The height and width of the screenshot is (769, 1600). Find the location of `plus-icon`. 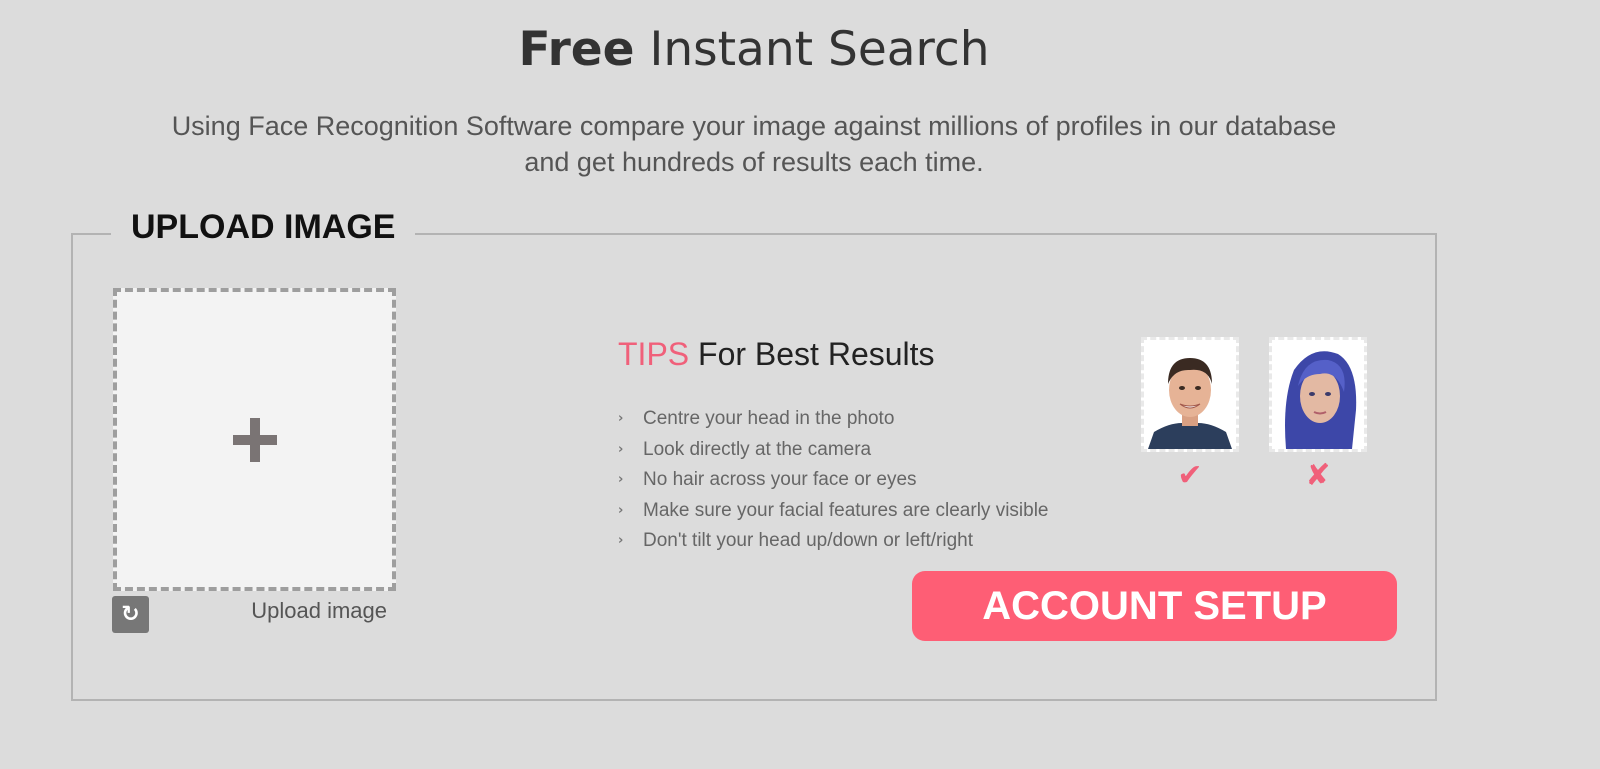

plus-icon is located at coordinates (254, 439).